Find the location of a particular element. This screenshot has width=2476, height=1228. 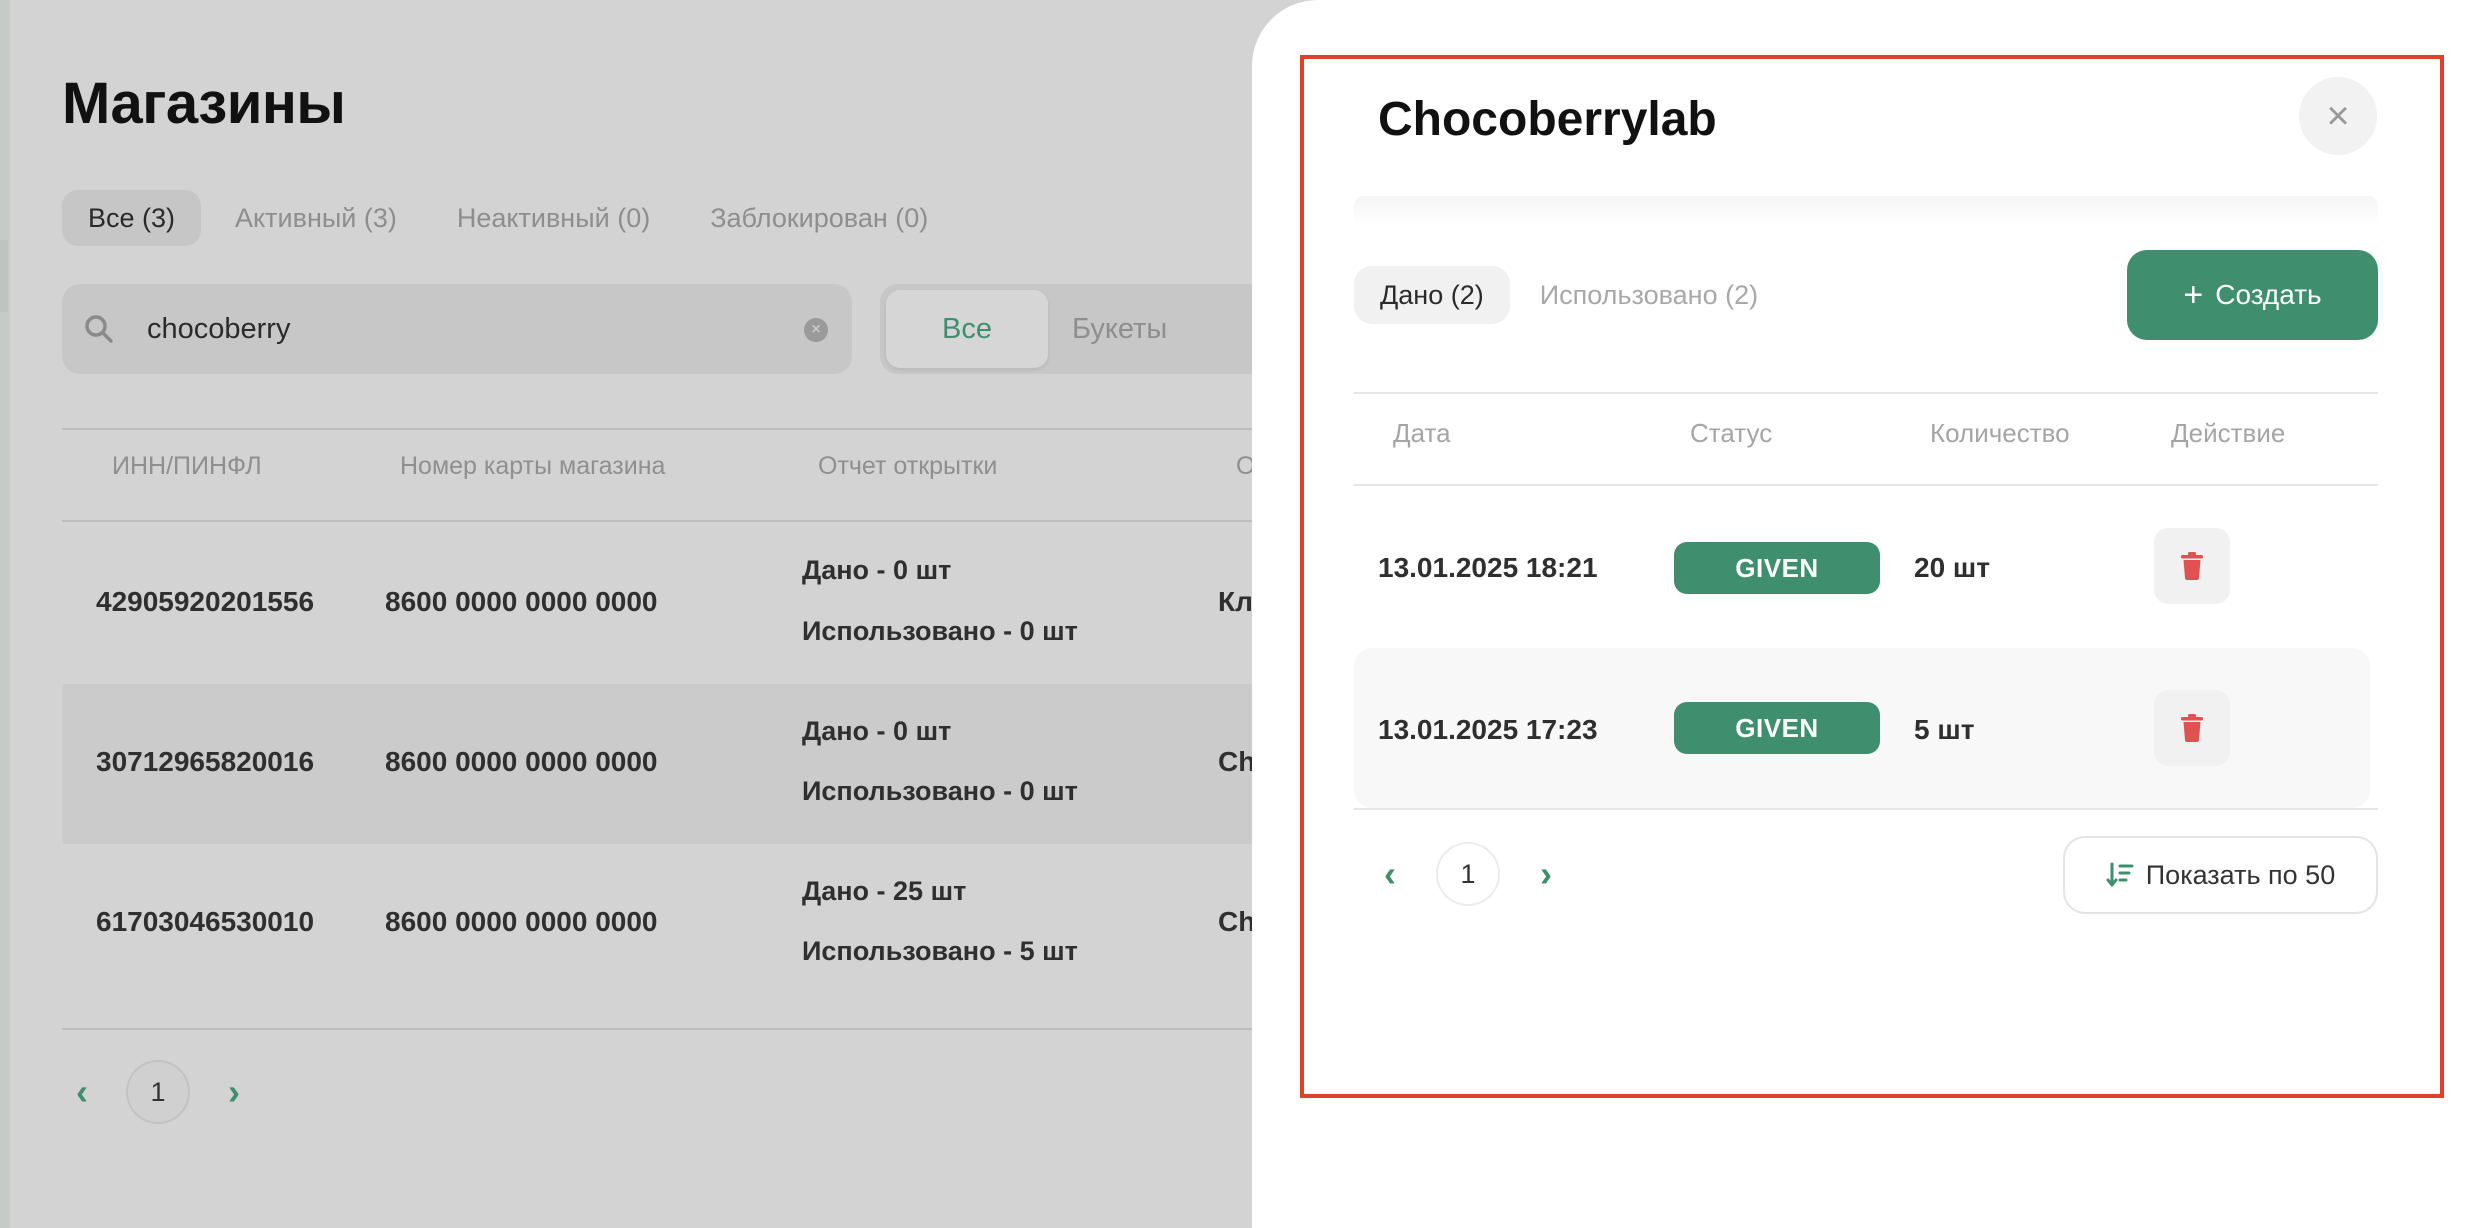

search-input is located at coordinates (447, 329).